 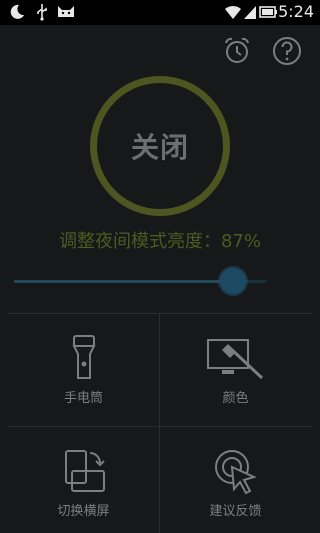 I want to click on brightness-slider-fill, so click(x=124, y=281).